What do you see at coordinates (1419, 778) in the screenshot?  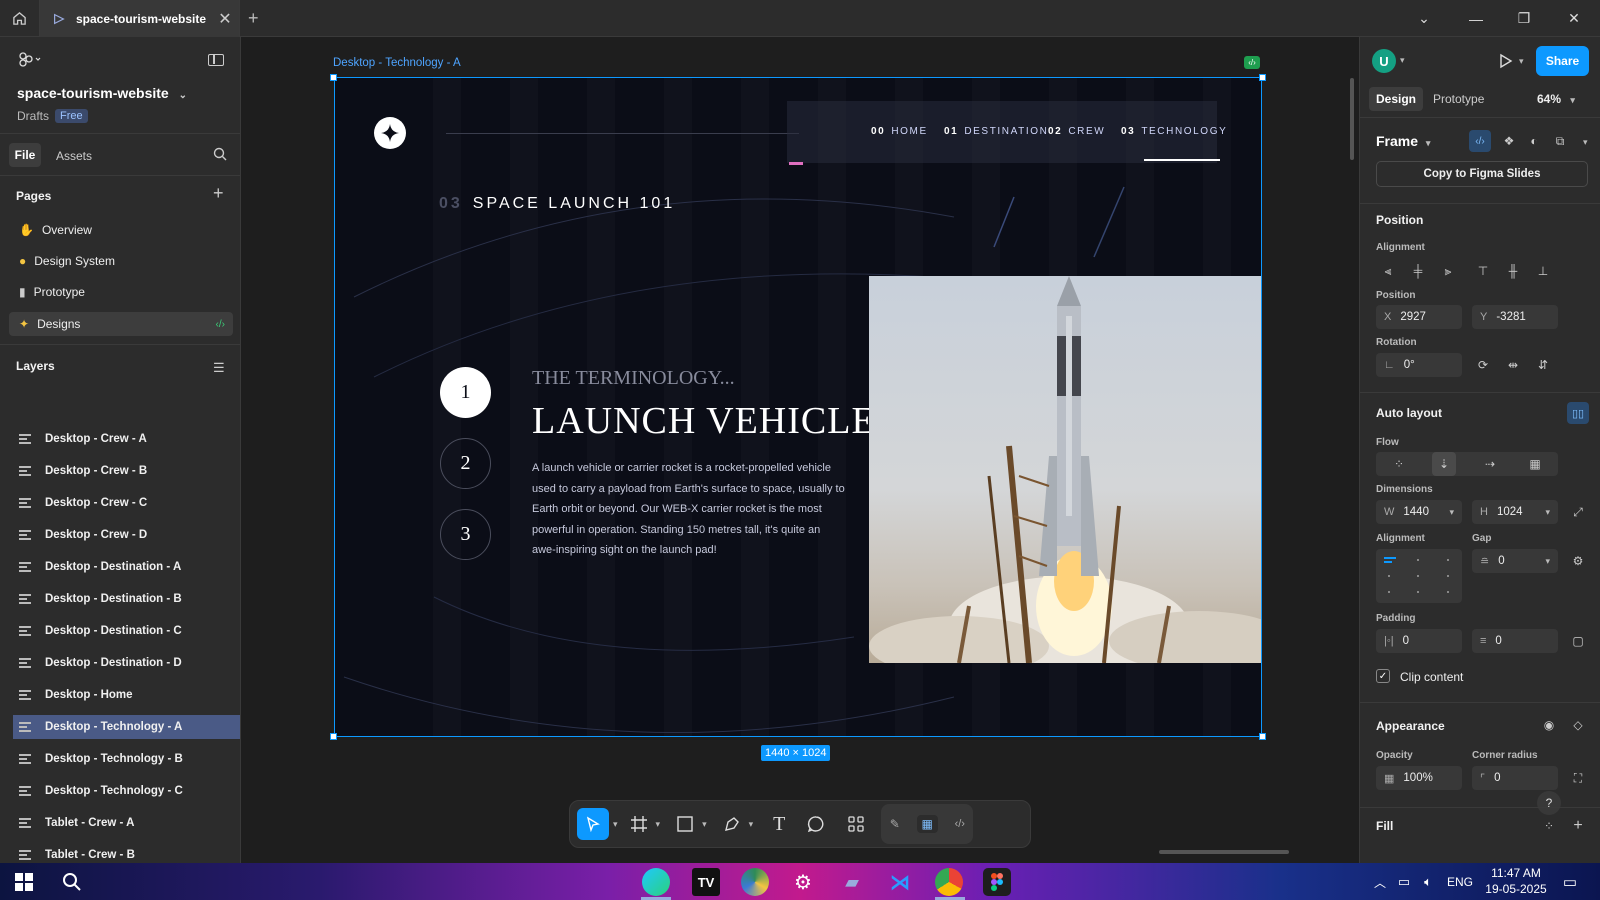 I see `opacity-input: ▦ 100%` at bounding box center [1419, 778].